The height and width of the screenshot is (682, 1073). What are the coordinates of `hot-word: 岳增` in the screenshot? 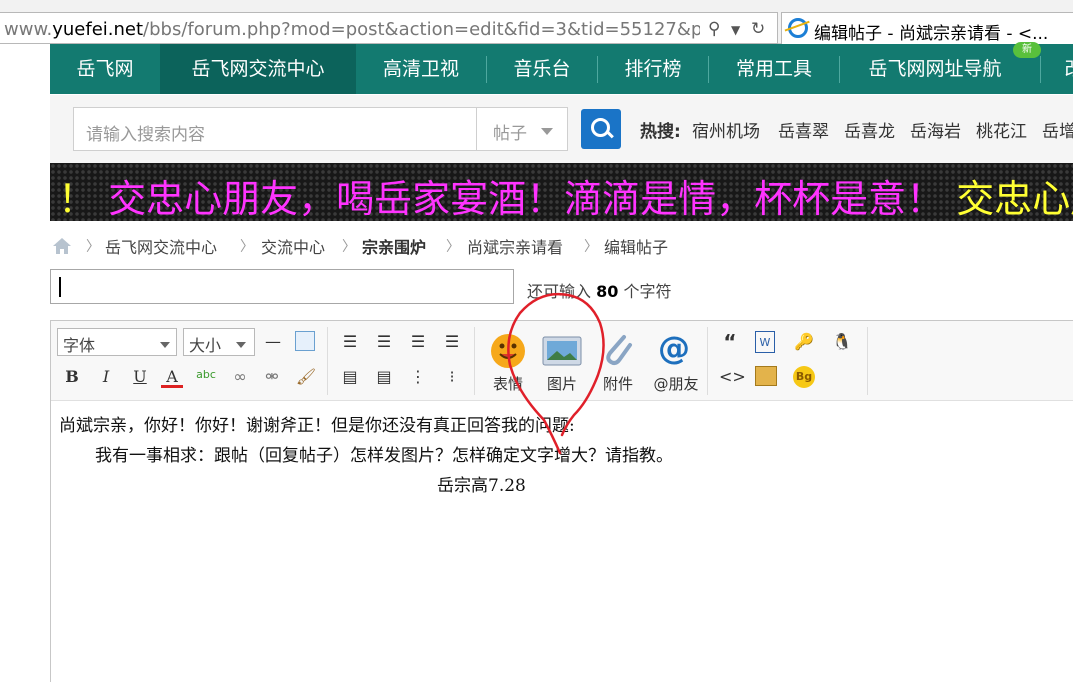 It's located at (1057, 129).